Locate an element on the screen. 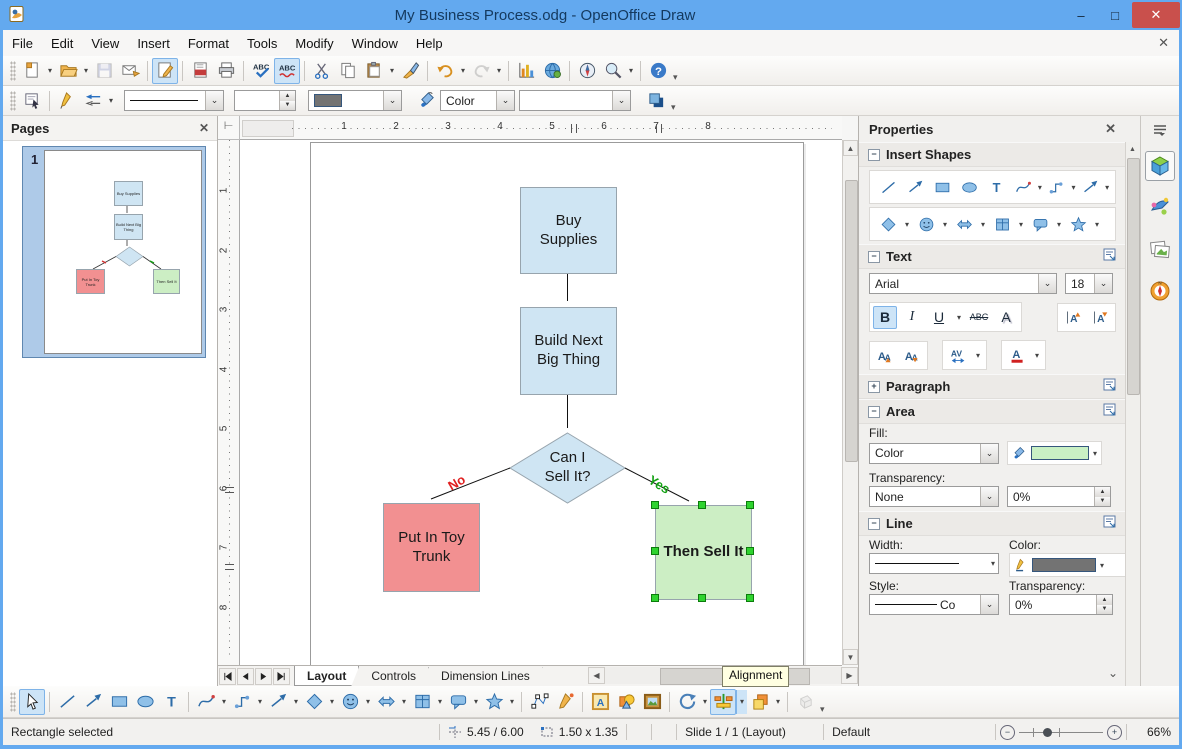  flowchart-node-then-sell-it: Then Sell It is located at coordinates (703, 552).